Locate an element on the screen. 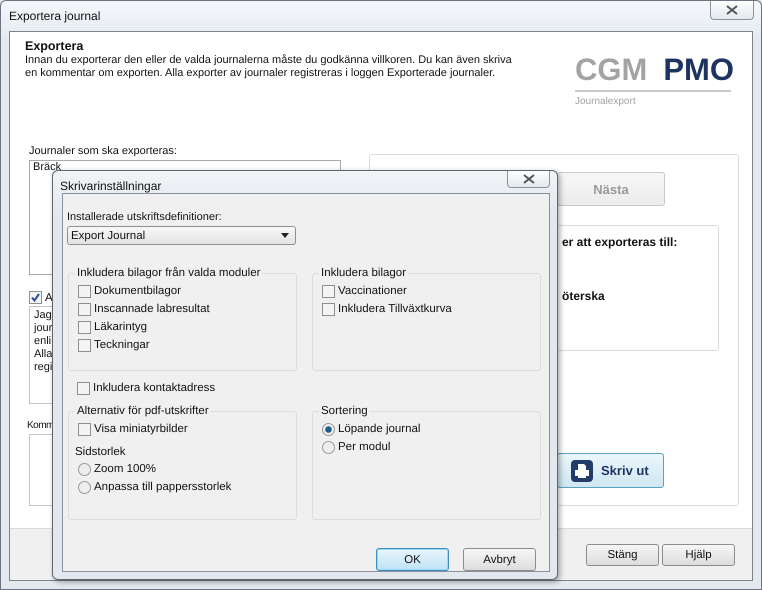  option-label: Visa miniatyrbilder is located at coordinates (141, 429).